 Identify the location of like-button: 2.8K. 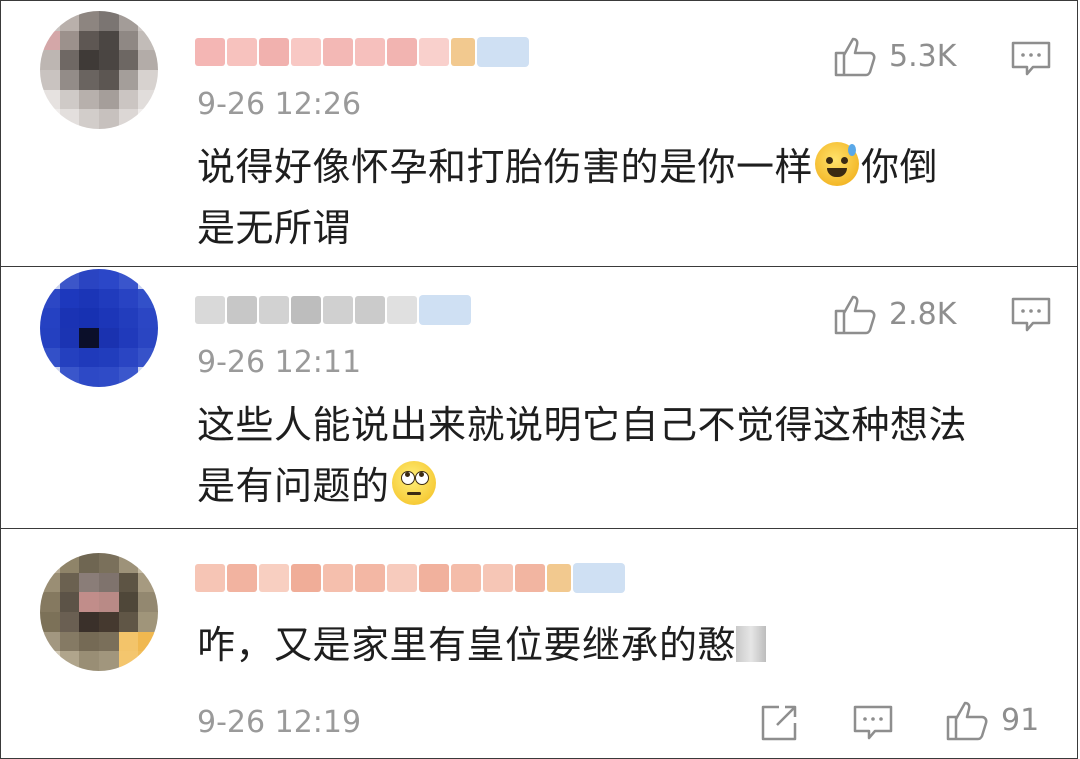
(894, 314).